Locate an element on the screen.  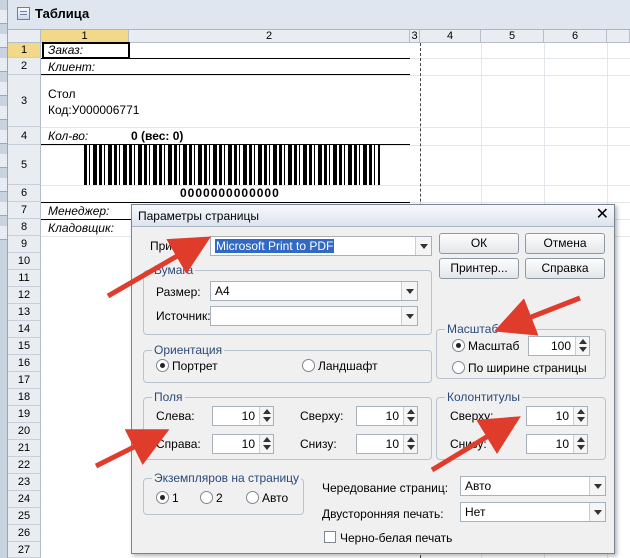
item-code: Код:У000006771 is located at coordinates (94, 110).